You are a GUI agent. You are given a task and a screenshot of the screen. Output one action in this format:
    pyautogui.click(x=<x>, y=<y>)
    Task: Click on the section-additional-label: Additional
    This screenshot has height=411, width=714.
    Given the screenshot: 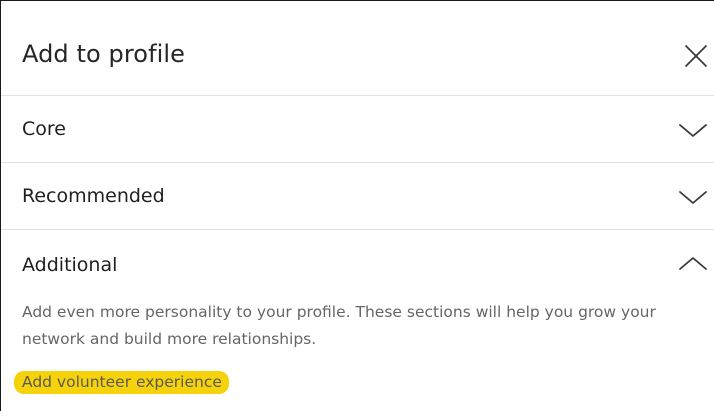 What is the action you would take?
    pyautogui.click(x=70, y=265)
    